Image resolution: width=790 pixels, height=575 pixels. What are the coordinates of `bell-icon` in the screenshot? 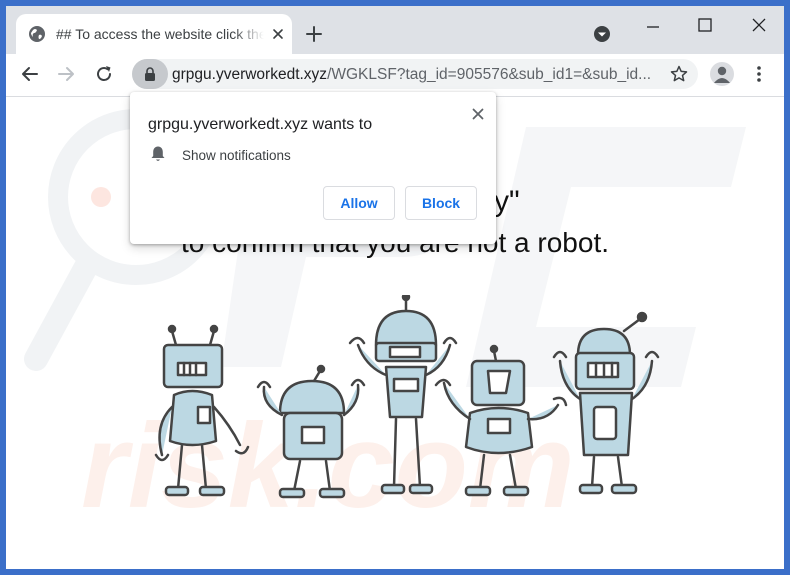 It's located at (158, 153).